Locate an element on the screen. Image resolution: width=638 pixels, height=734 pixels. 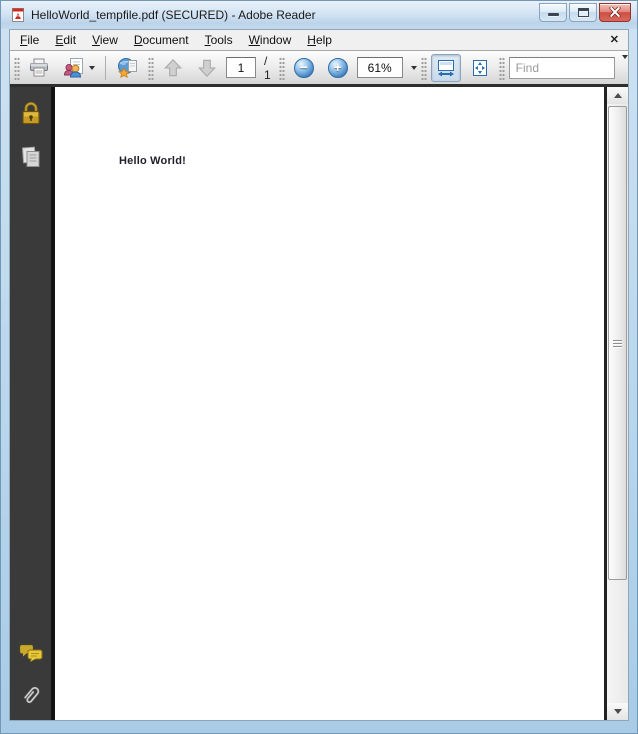
sidebar-item-security is located at coordinates (31, 113).